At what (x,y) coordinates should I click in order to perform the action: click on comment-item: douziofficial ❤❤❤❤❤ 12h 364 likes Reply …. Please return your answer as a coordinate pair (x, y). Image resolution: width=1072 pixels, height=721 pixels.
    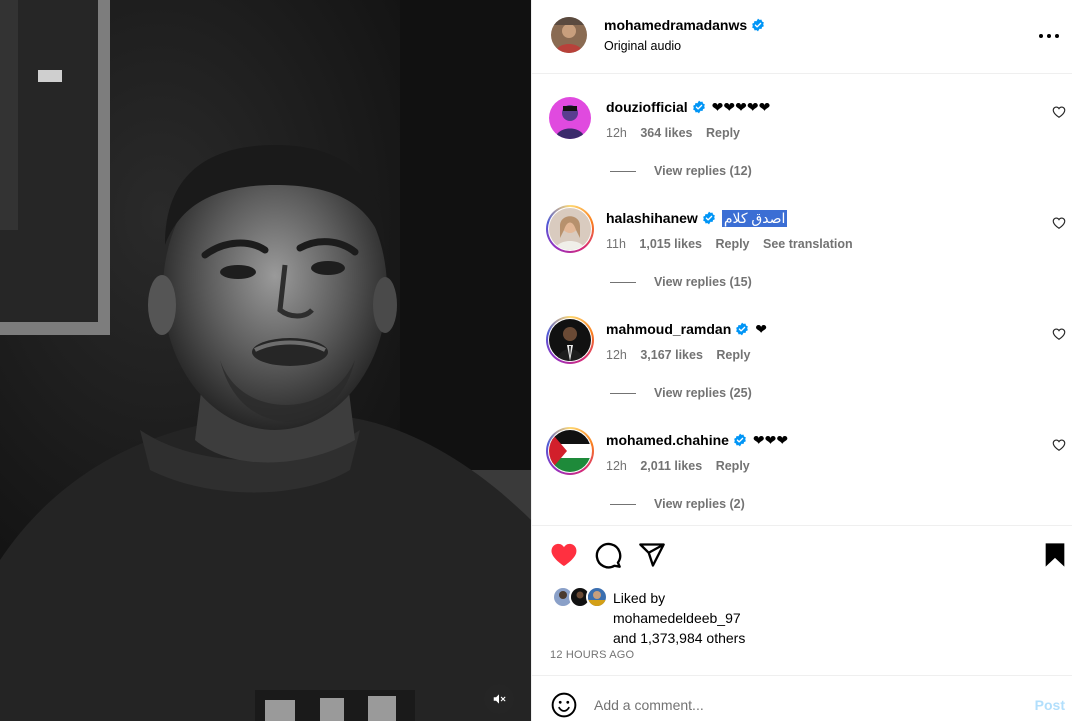
    Looking at the image, I should click on (802, 152).